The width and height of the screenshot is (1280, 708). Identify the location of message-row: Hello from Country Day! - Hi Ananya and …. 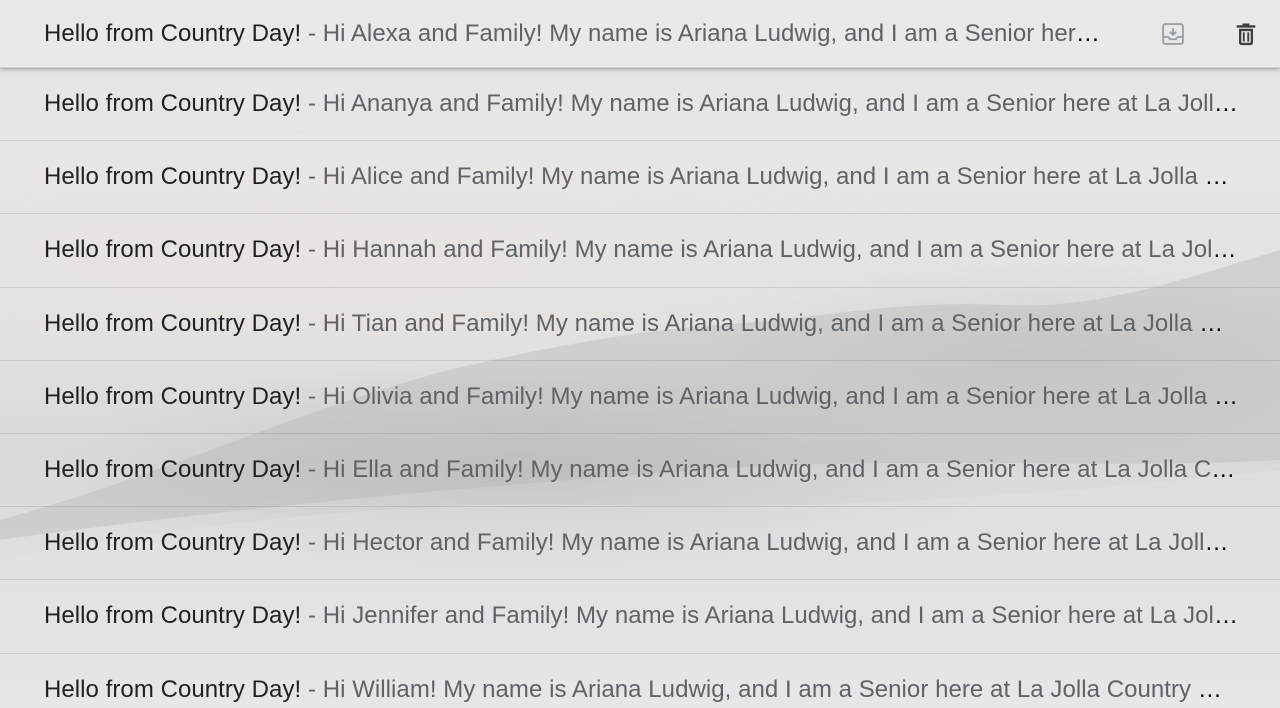
(640, 105).